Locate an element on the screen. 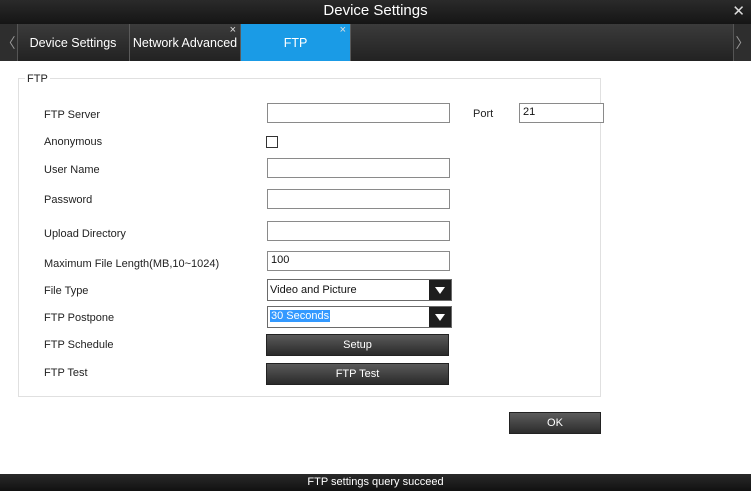 The width and height of the screenshot is (751, 491). tab-label: Network Advanced is located at coordinates (185, 42).